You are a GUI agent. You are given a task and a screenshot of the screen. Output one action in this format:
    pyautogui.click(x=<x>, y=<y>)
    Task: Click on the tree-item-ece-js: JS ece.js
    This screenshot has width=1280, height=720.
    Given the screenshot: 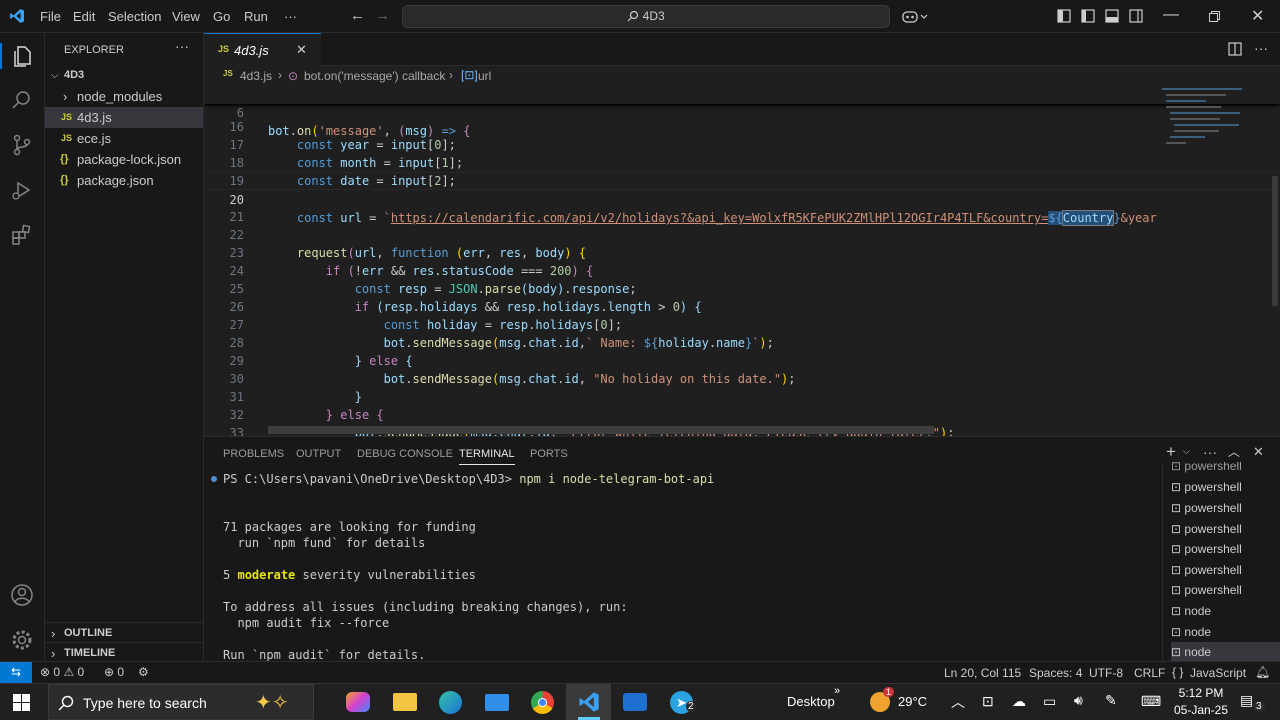 What is the action you would take?
    pyautogui.click(x=124, y=138)
    